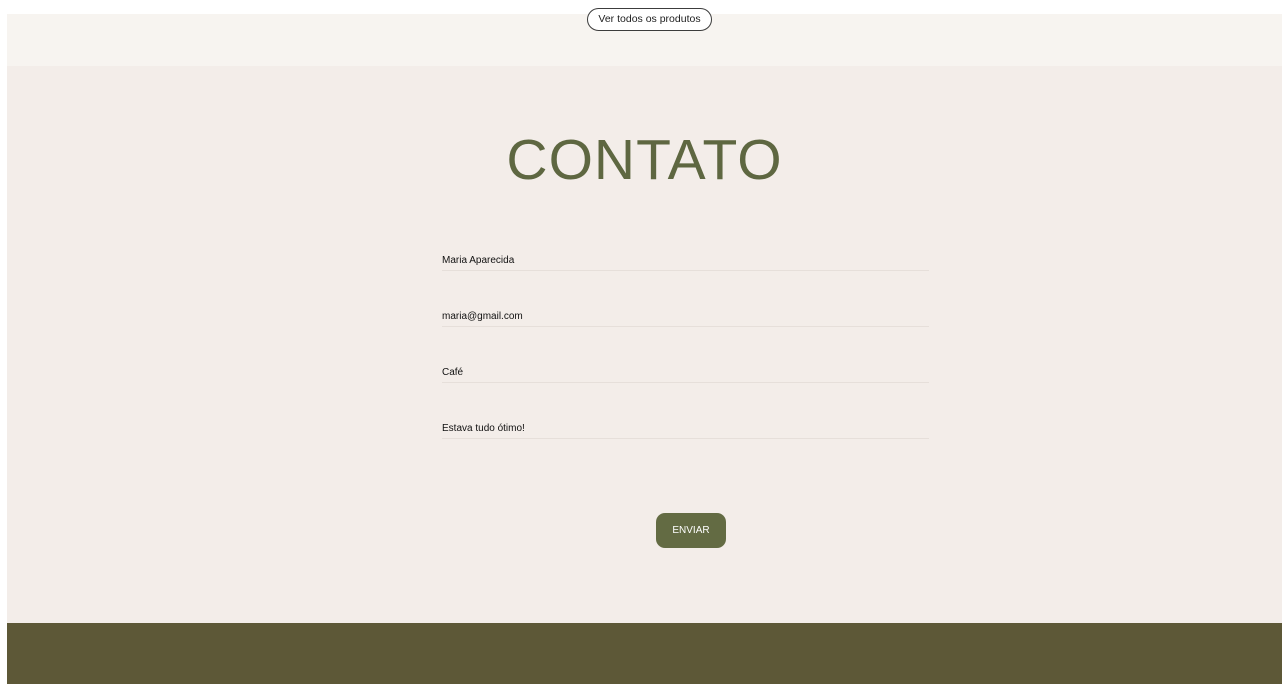  Describe the element at coordinates (644, 653) in the screenshot. I see `footer` at that location.